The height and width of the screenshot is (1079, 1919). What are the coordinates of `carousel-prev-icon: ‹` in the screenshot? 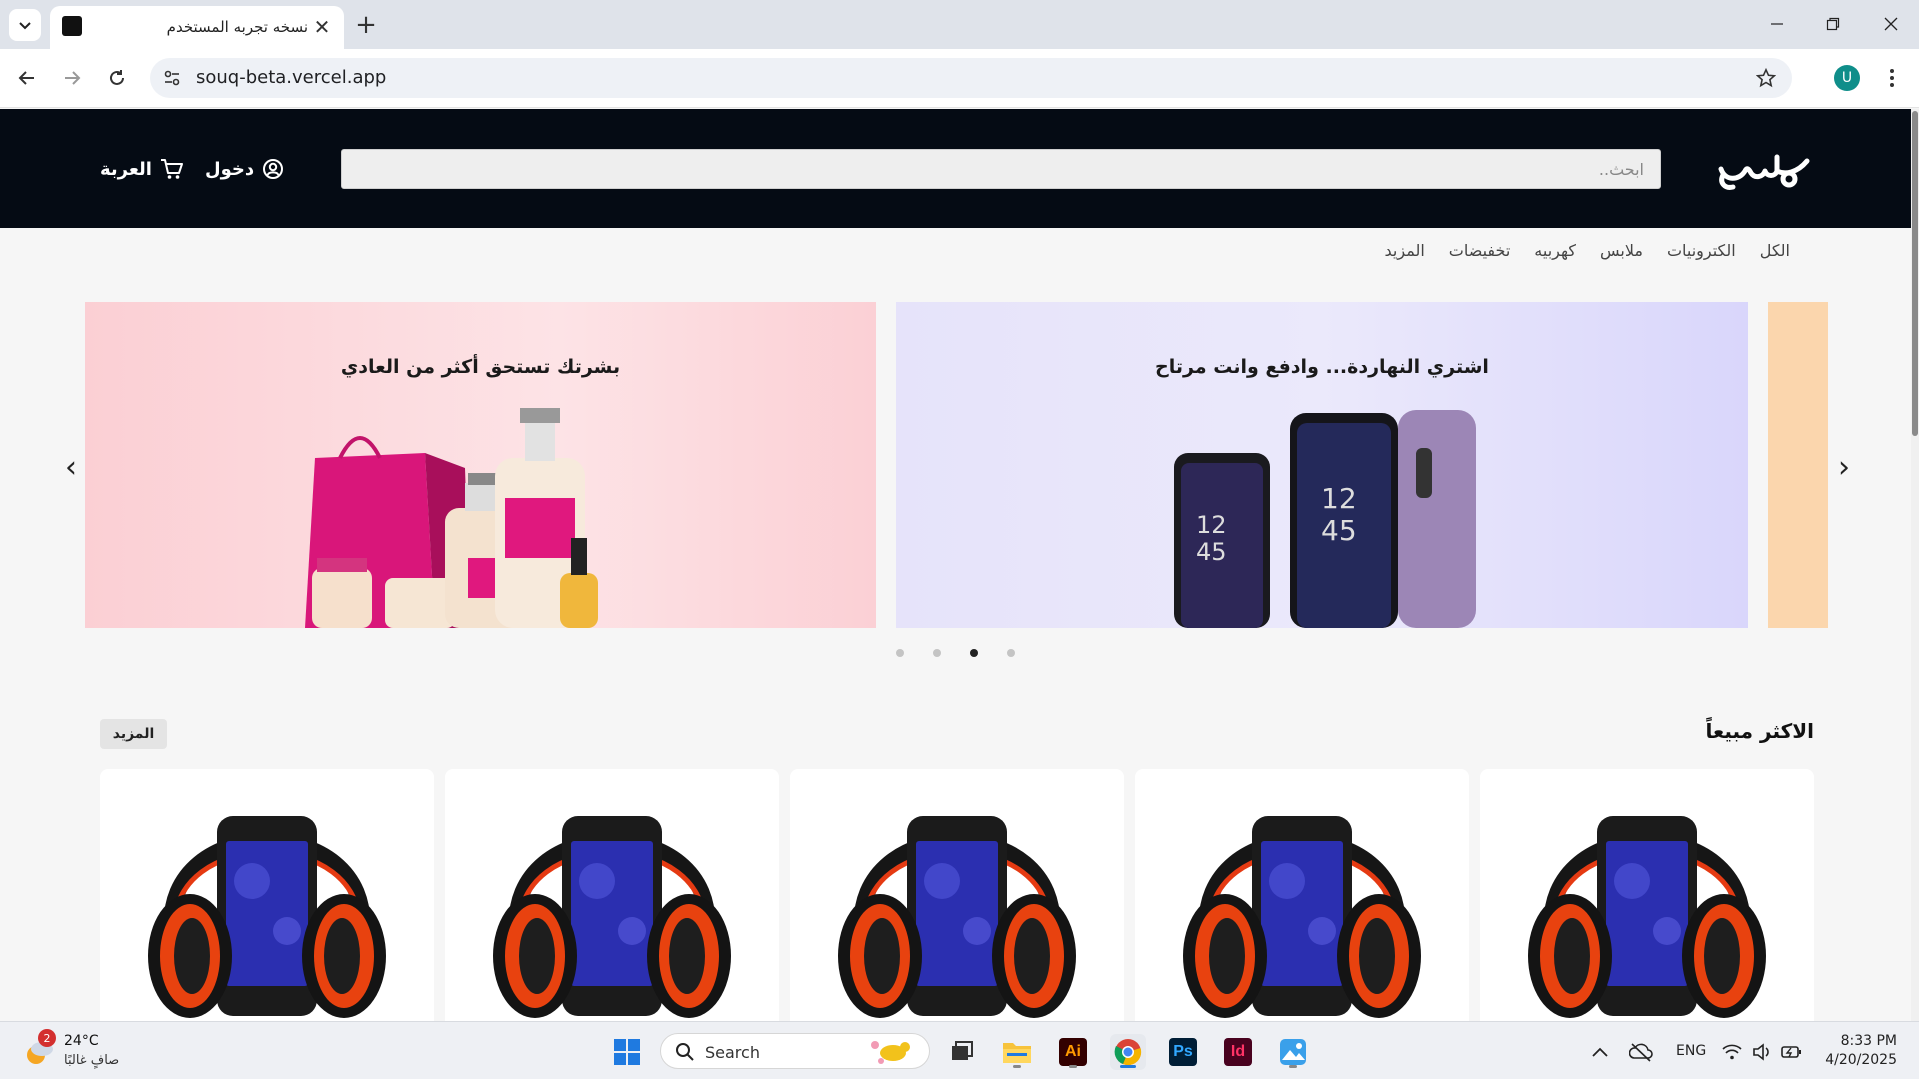 It's located at (71, 467).